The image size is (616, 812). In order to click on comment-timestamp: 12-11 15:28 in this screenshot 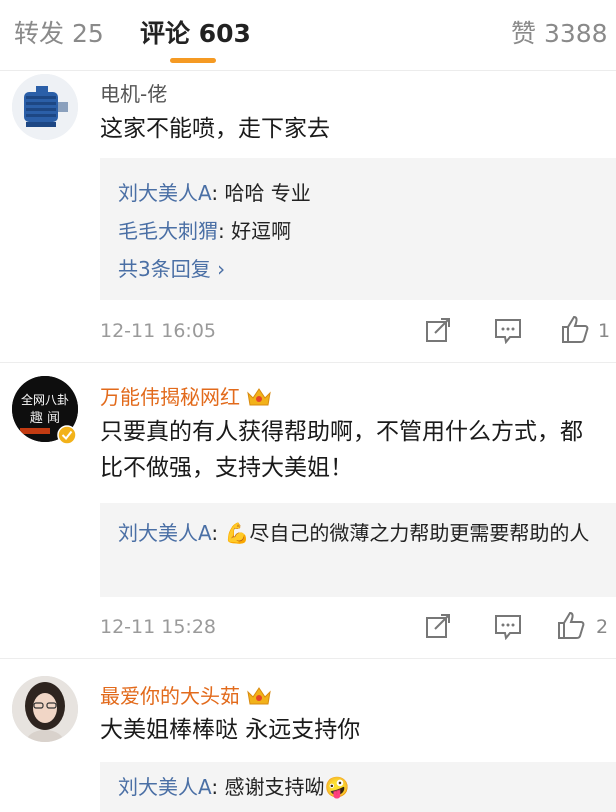, I will do `click(158, 627)`.